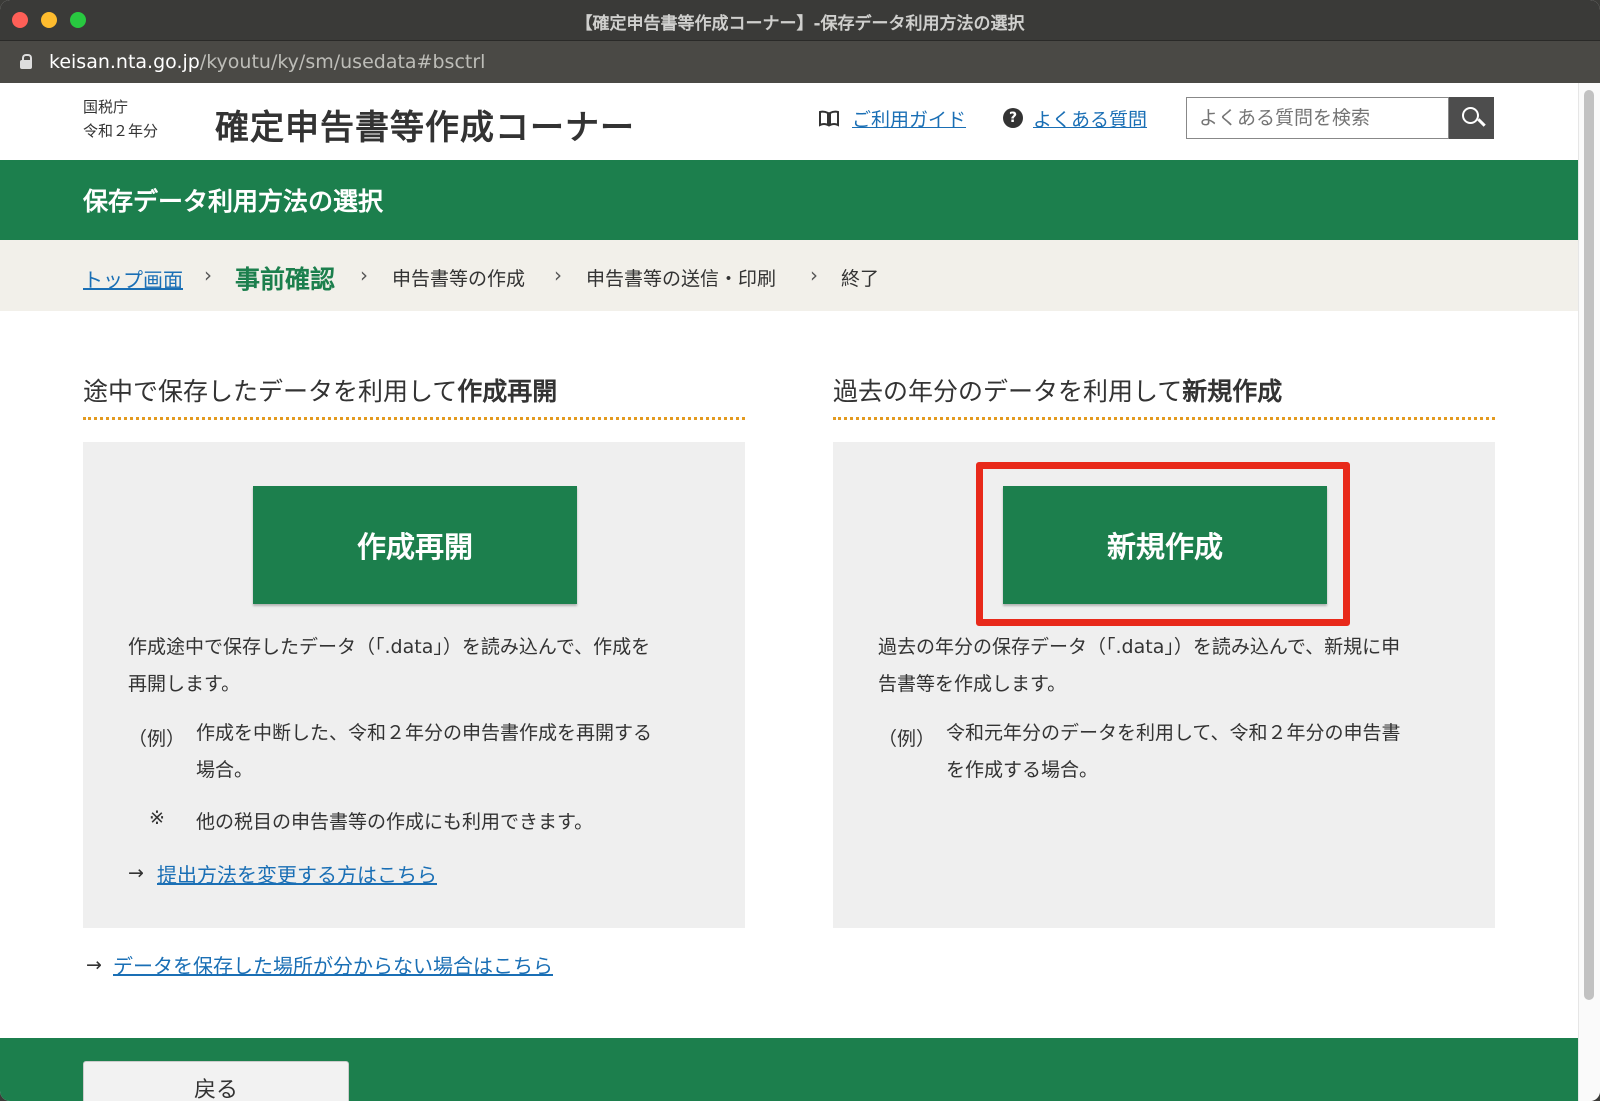  What do you see at coordinates (1589, 545) in the screenshot?
I see `scrollbar-thumb` at bounding box center [1589, 545].